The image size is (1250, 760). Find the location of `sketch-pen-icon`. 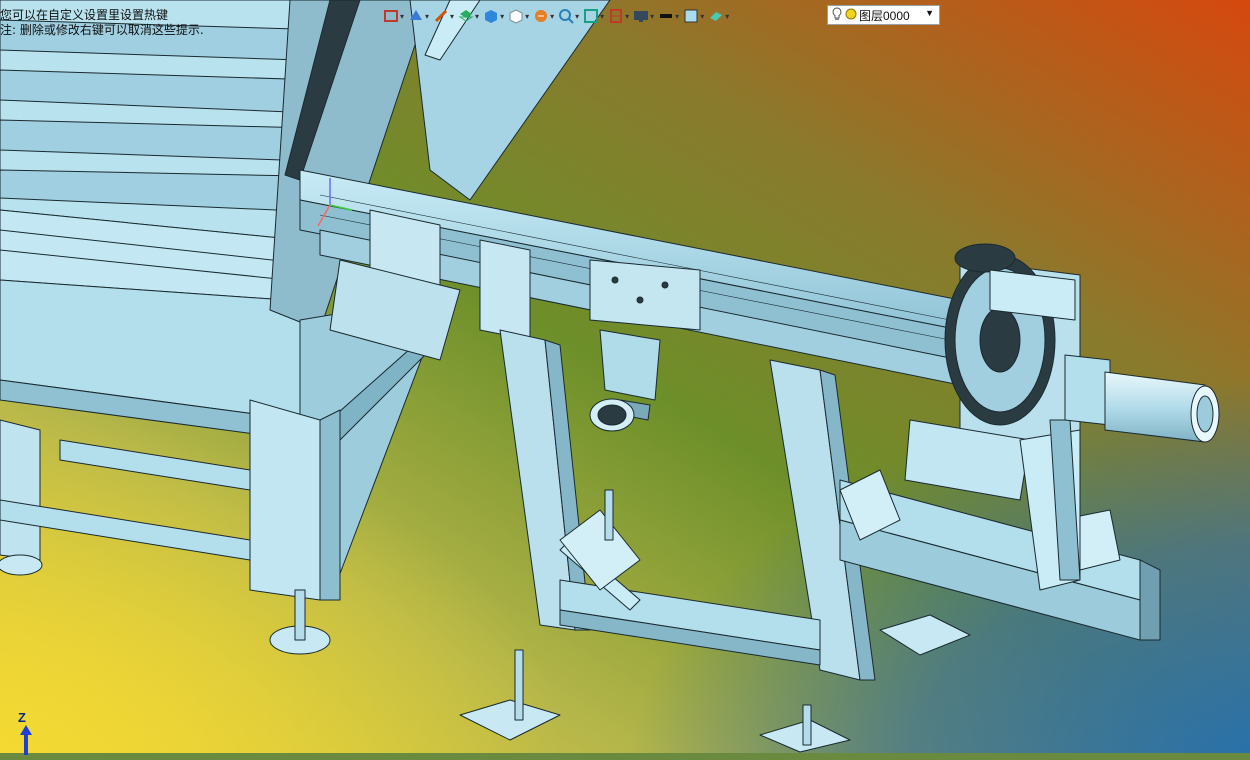

sketch-pen-icon is located at coordinates (441, 16).